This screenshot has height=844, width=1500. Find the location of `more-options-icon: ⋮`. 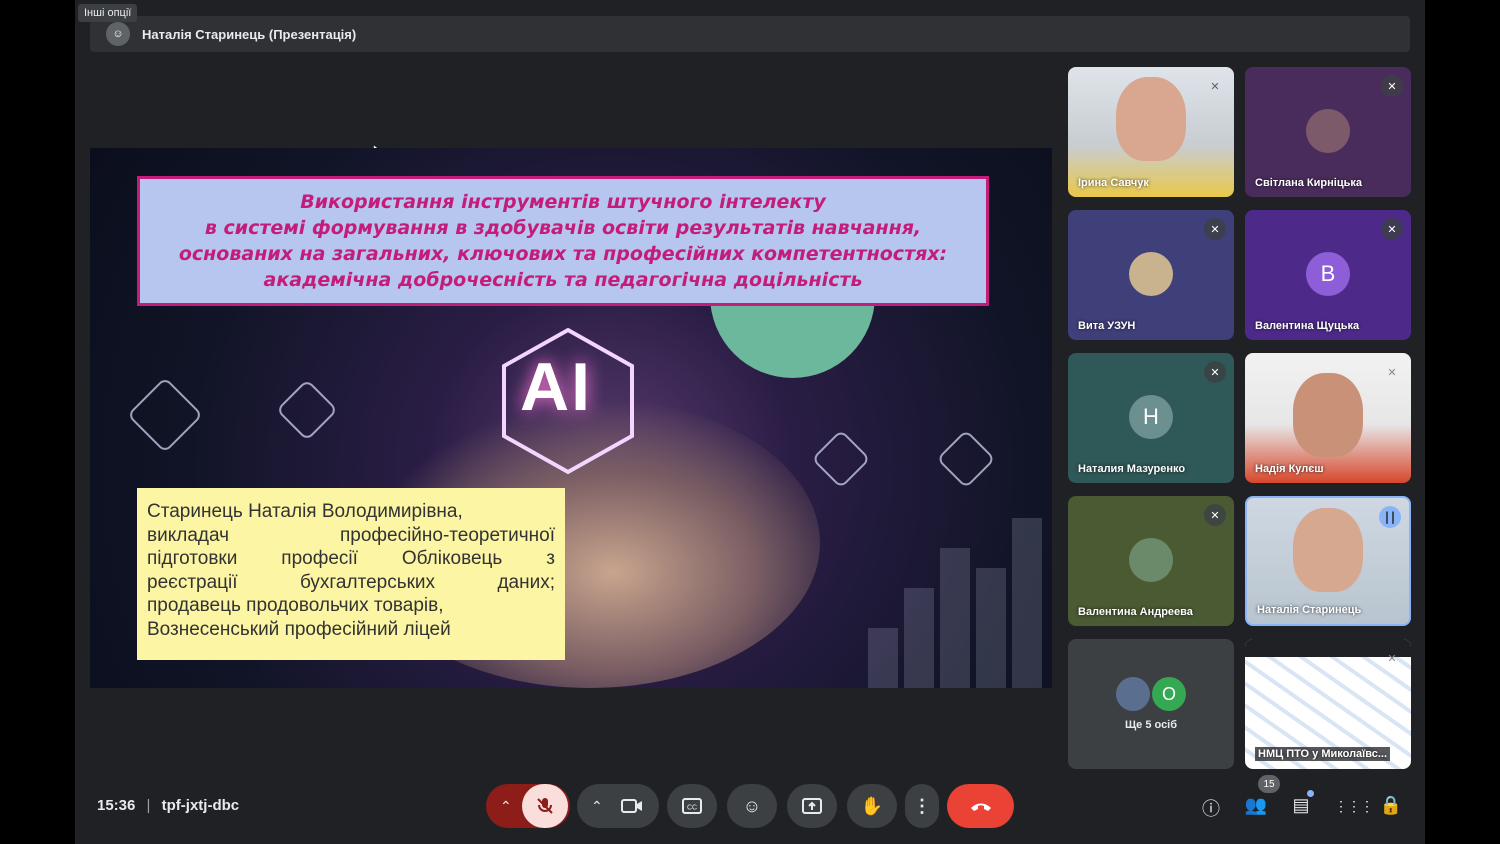

more-options-icon: ⋮ is located at coordinates (922, 805).